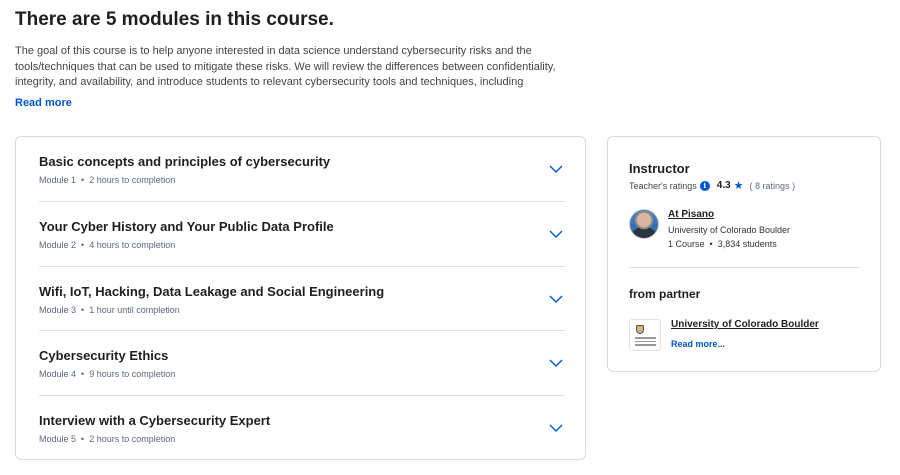 The height and width of the screenshot is (475, 900). Describe the element at coordinates (738, 186) in the screenshot. I see `star-icon: ★` at that location.